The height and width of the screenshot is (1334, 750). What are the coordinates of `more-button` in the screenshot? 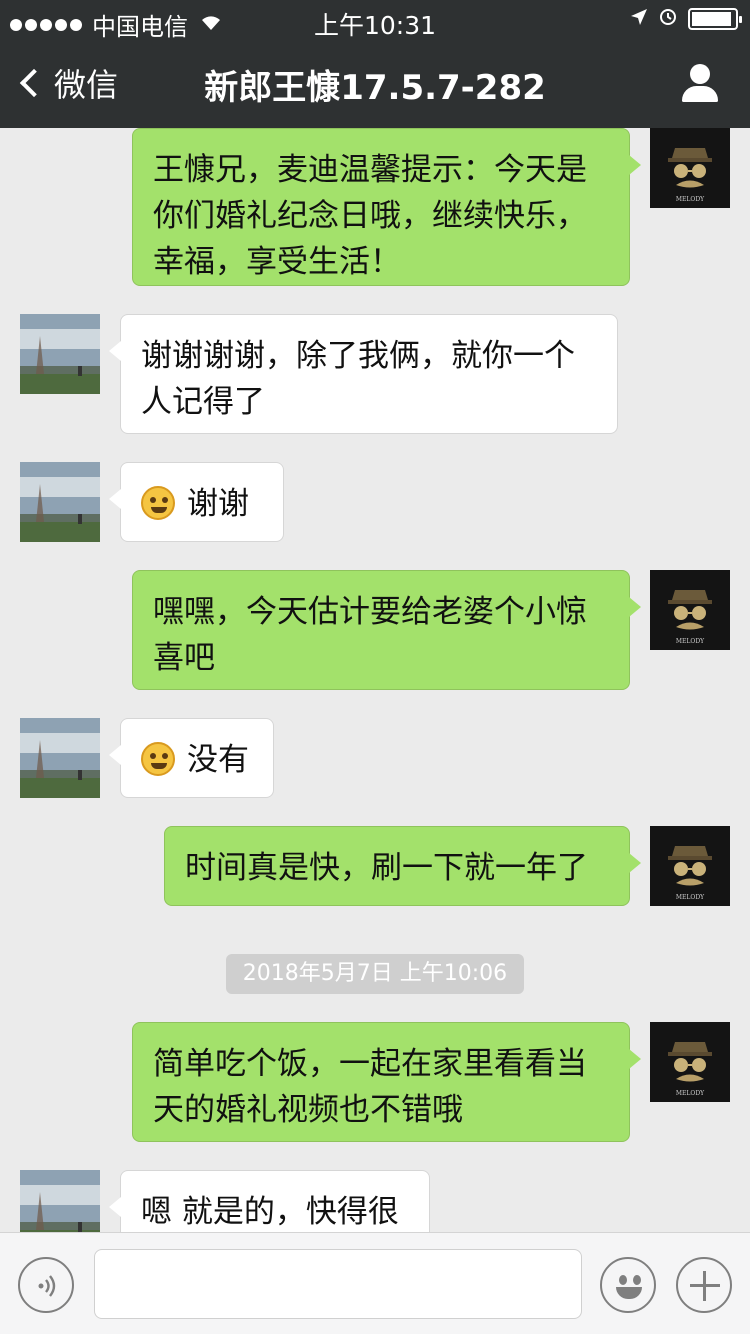 It's located at (704, 1285).